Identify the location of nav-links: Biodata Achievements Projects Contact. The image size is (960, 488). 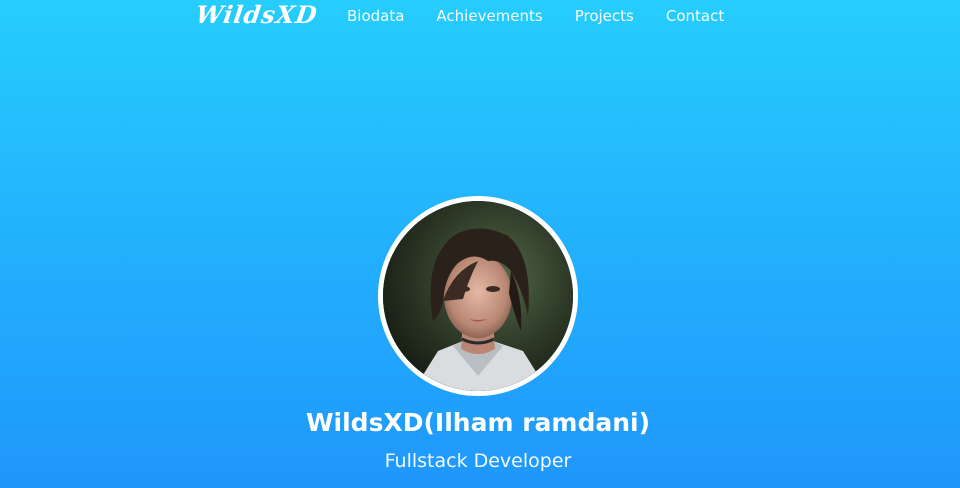
(551, 16).